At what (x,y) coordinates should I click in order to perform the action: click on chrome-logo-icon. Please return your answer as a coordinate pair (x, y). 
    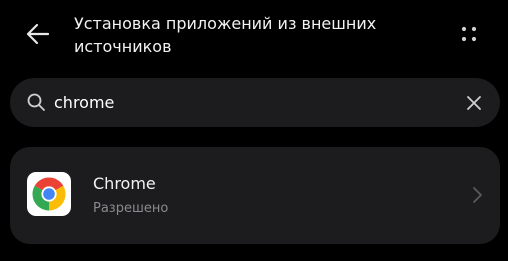
    Looking at the image, I should click on (49, 194).